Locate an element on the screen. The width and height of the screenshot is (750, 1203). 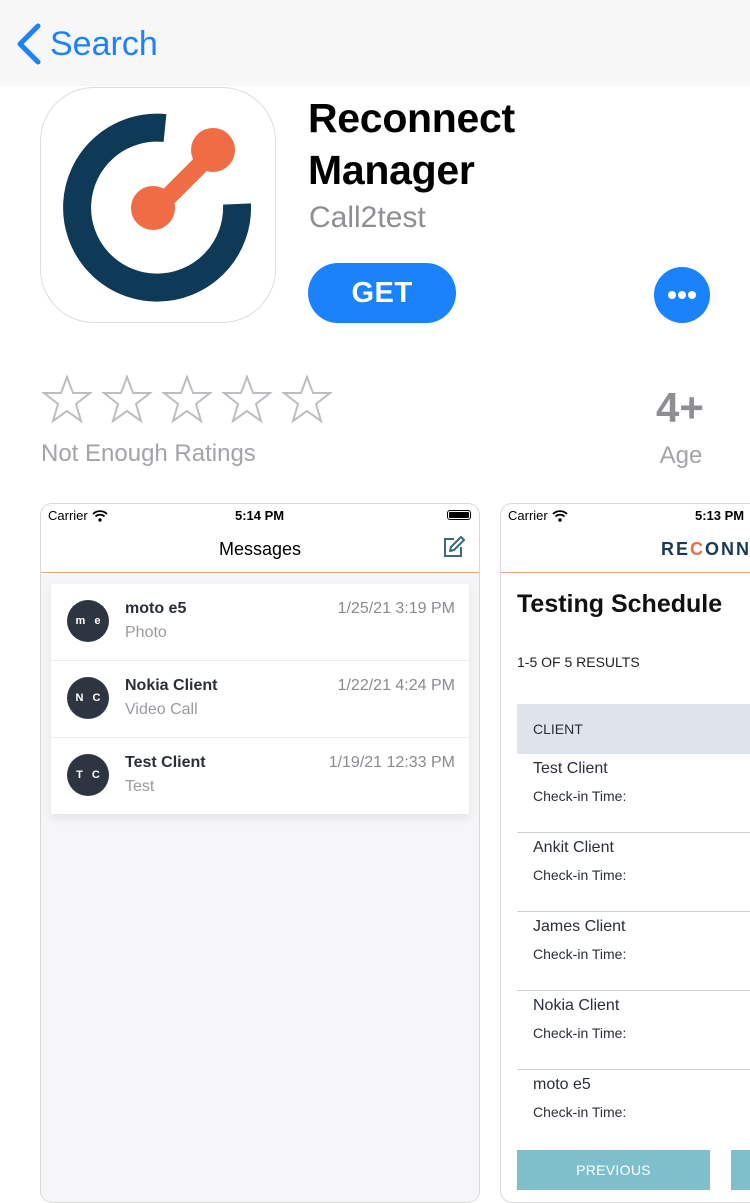
message-date: 1/25/21 3:19 PM is located at coordinates (396, 608).